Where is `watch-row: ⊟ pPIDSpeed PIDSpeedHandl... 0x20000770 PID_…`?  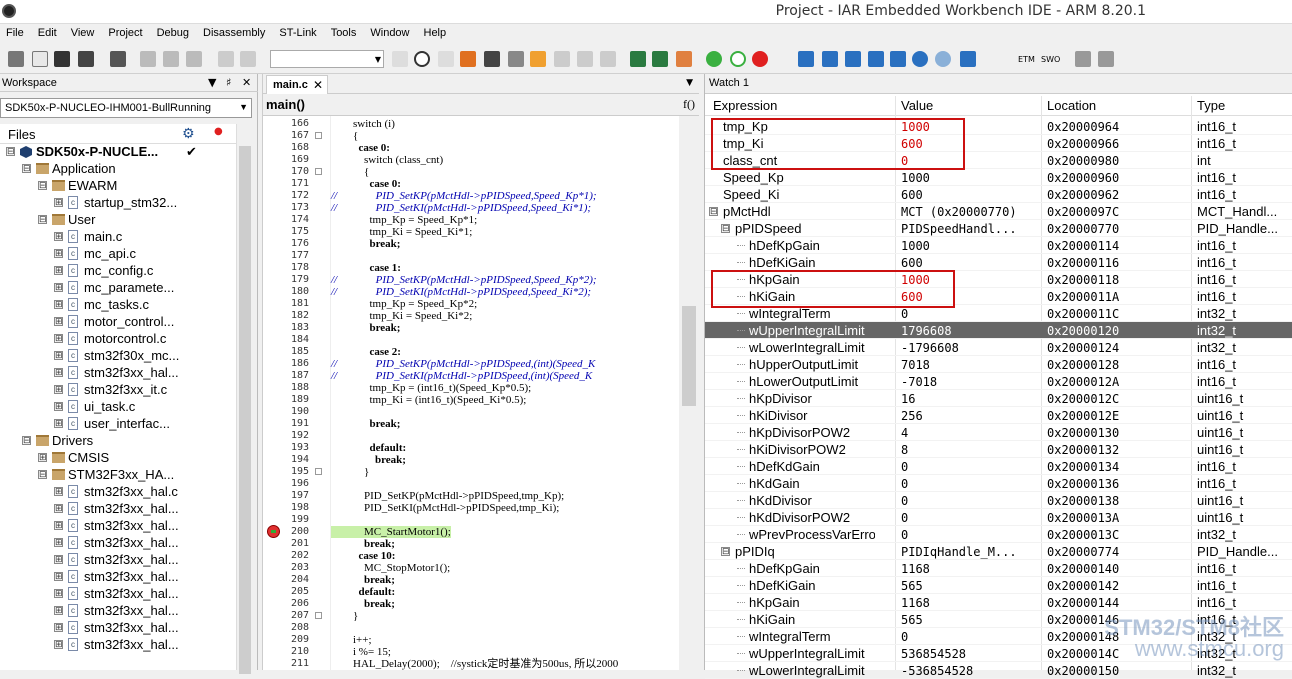
watch-row: ⊟ pPIDSpeed PIDSpeedHandl... 0x20000770 PID_… is located at coordinates (998, 228).